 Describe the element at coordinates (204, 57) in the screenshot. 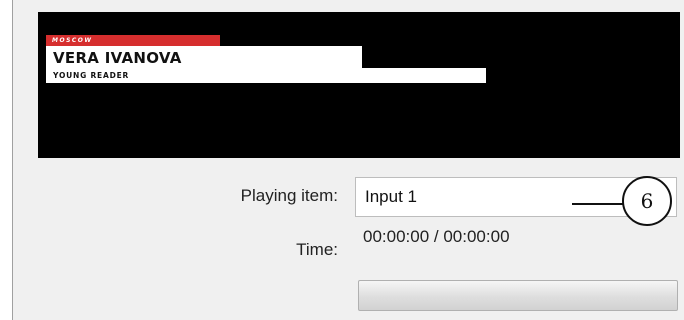

I see `lower-third-name: VERA IVANOVA` at that location.